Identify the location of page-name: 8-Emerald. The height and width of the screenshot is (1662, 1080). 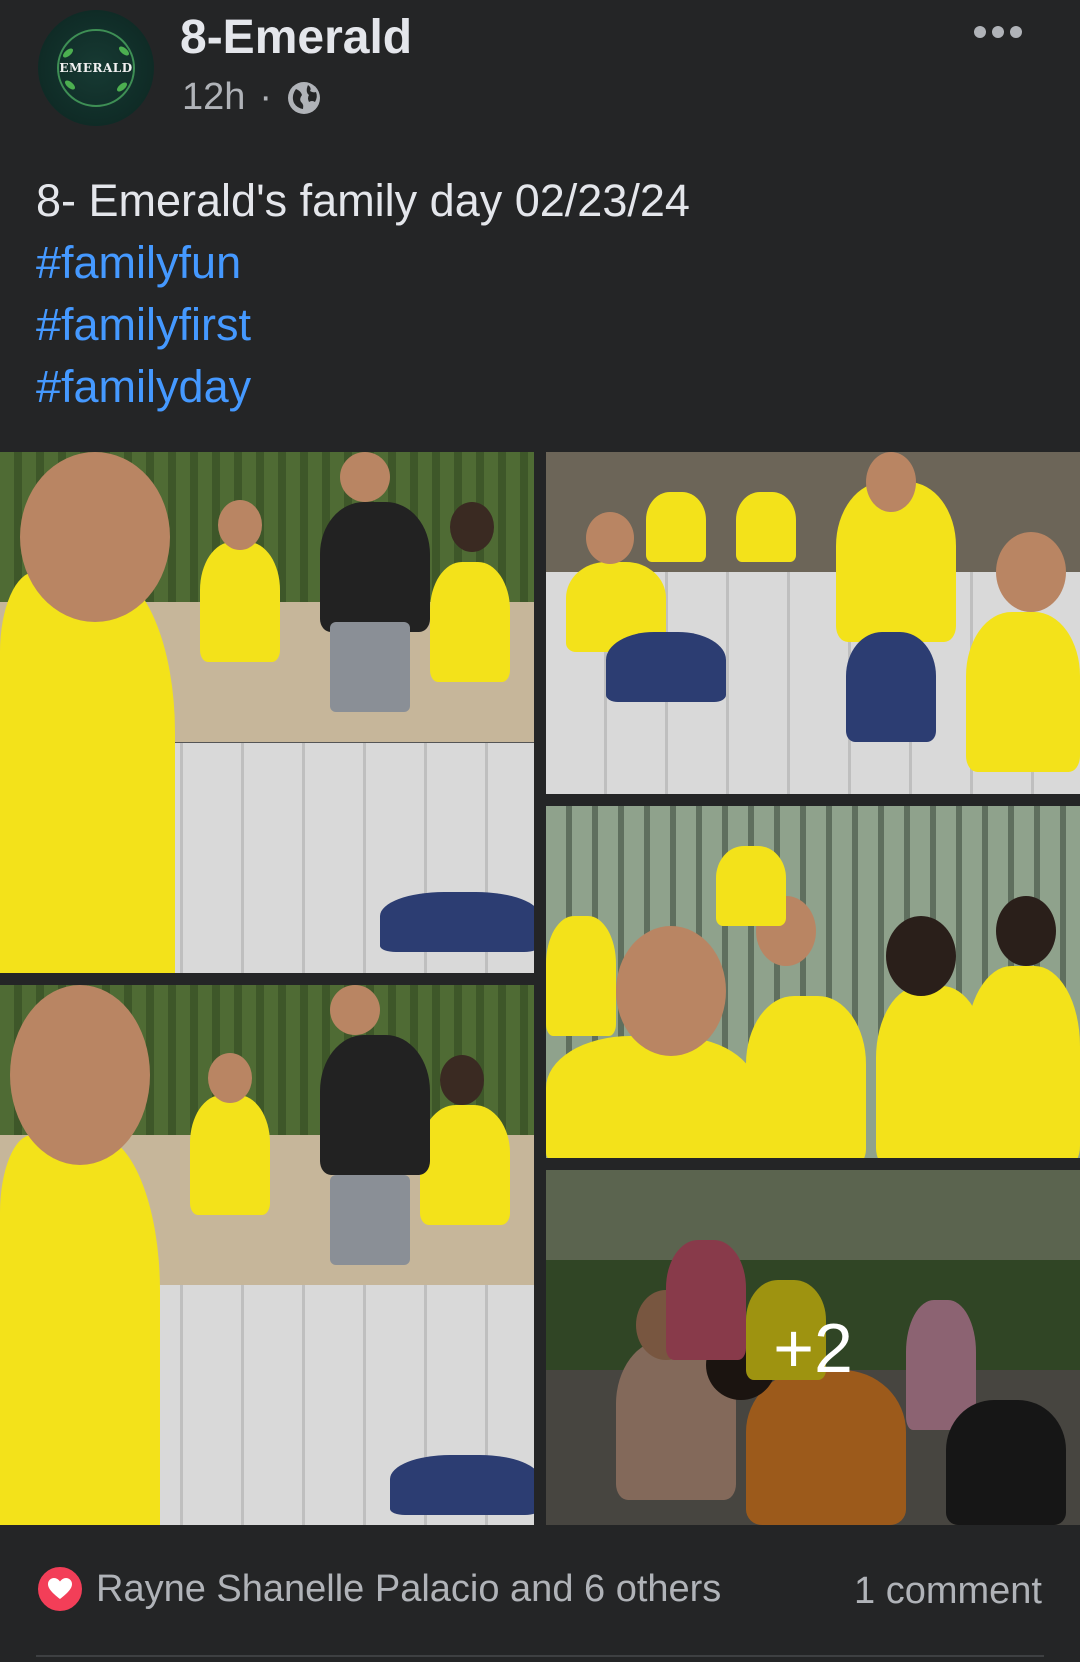
(296, 37).